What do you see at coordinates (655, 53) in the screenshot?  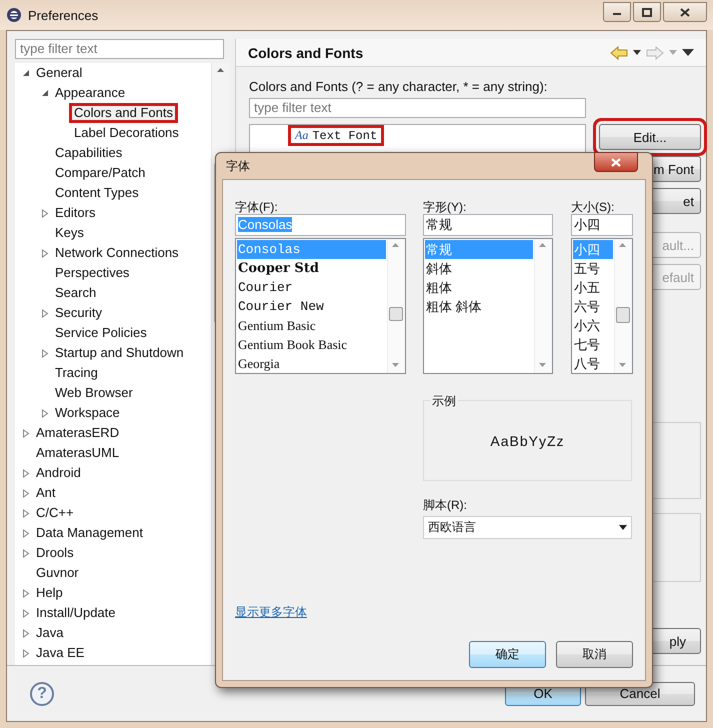 I see `forward-arrow-icon` at bounding box center [655, 53].